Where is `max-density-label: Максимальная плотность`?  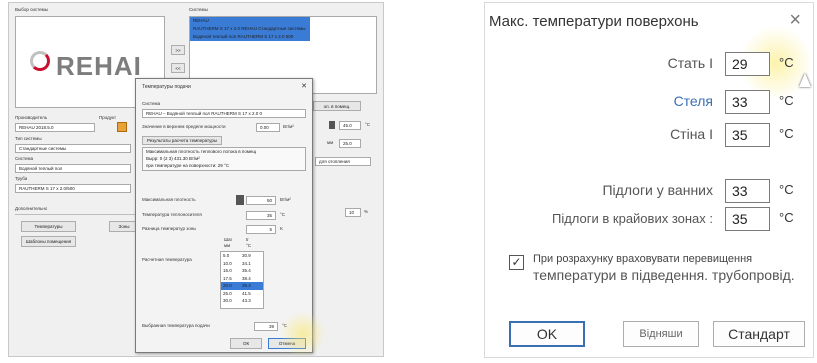 max-density-label: Максимальная плотность is located at coordinates (169, 199).